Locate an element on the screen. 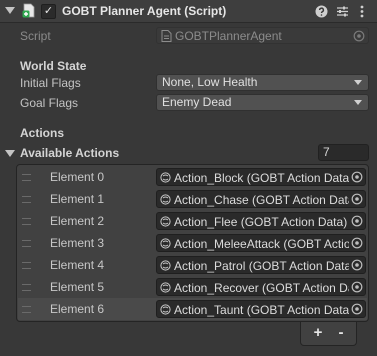 The image size is (377, 356). presets-icon is located at coordinates (342, 11).